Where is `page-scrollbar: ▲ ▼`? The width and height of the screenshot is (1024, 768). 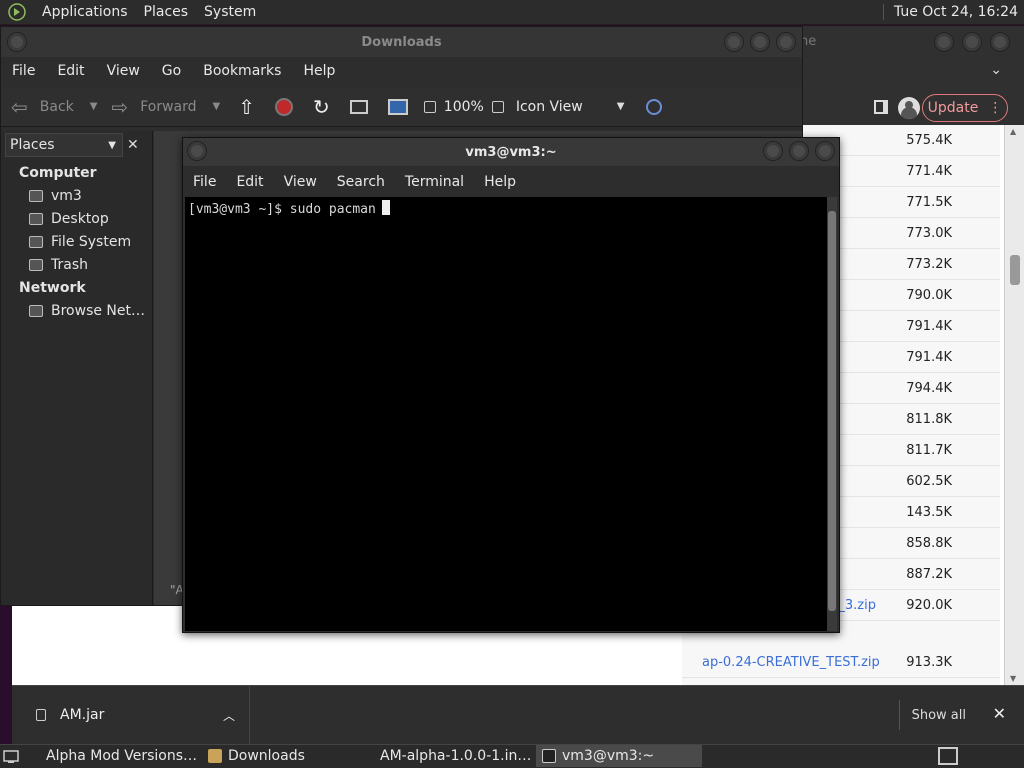
page-scrollbar: ▲ ▼ is located at coordinates (1014, 405).